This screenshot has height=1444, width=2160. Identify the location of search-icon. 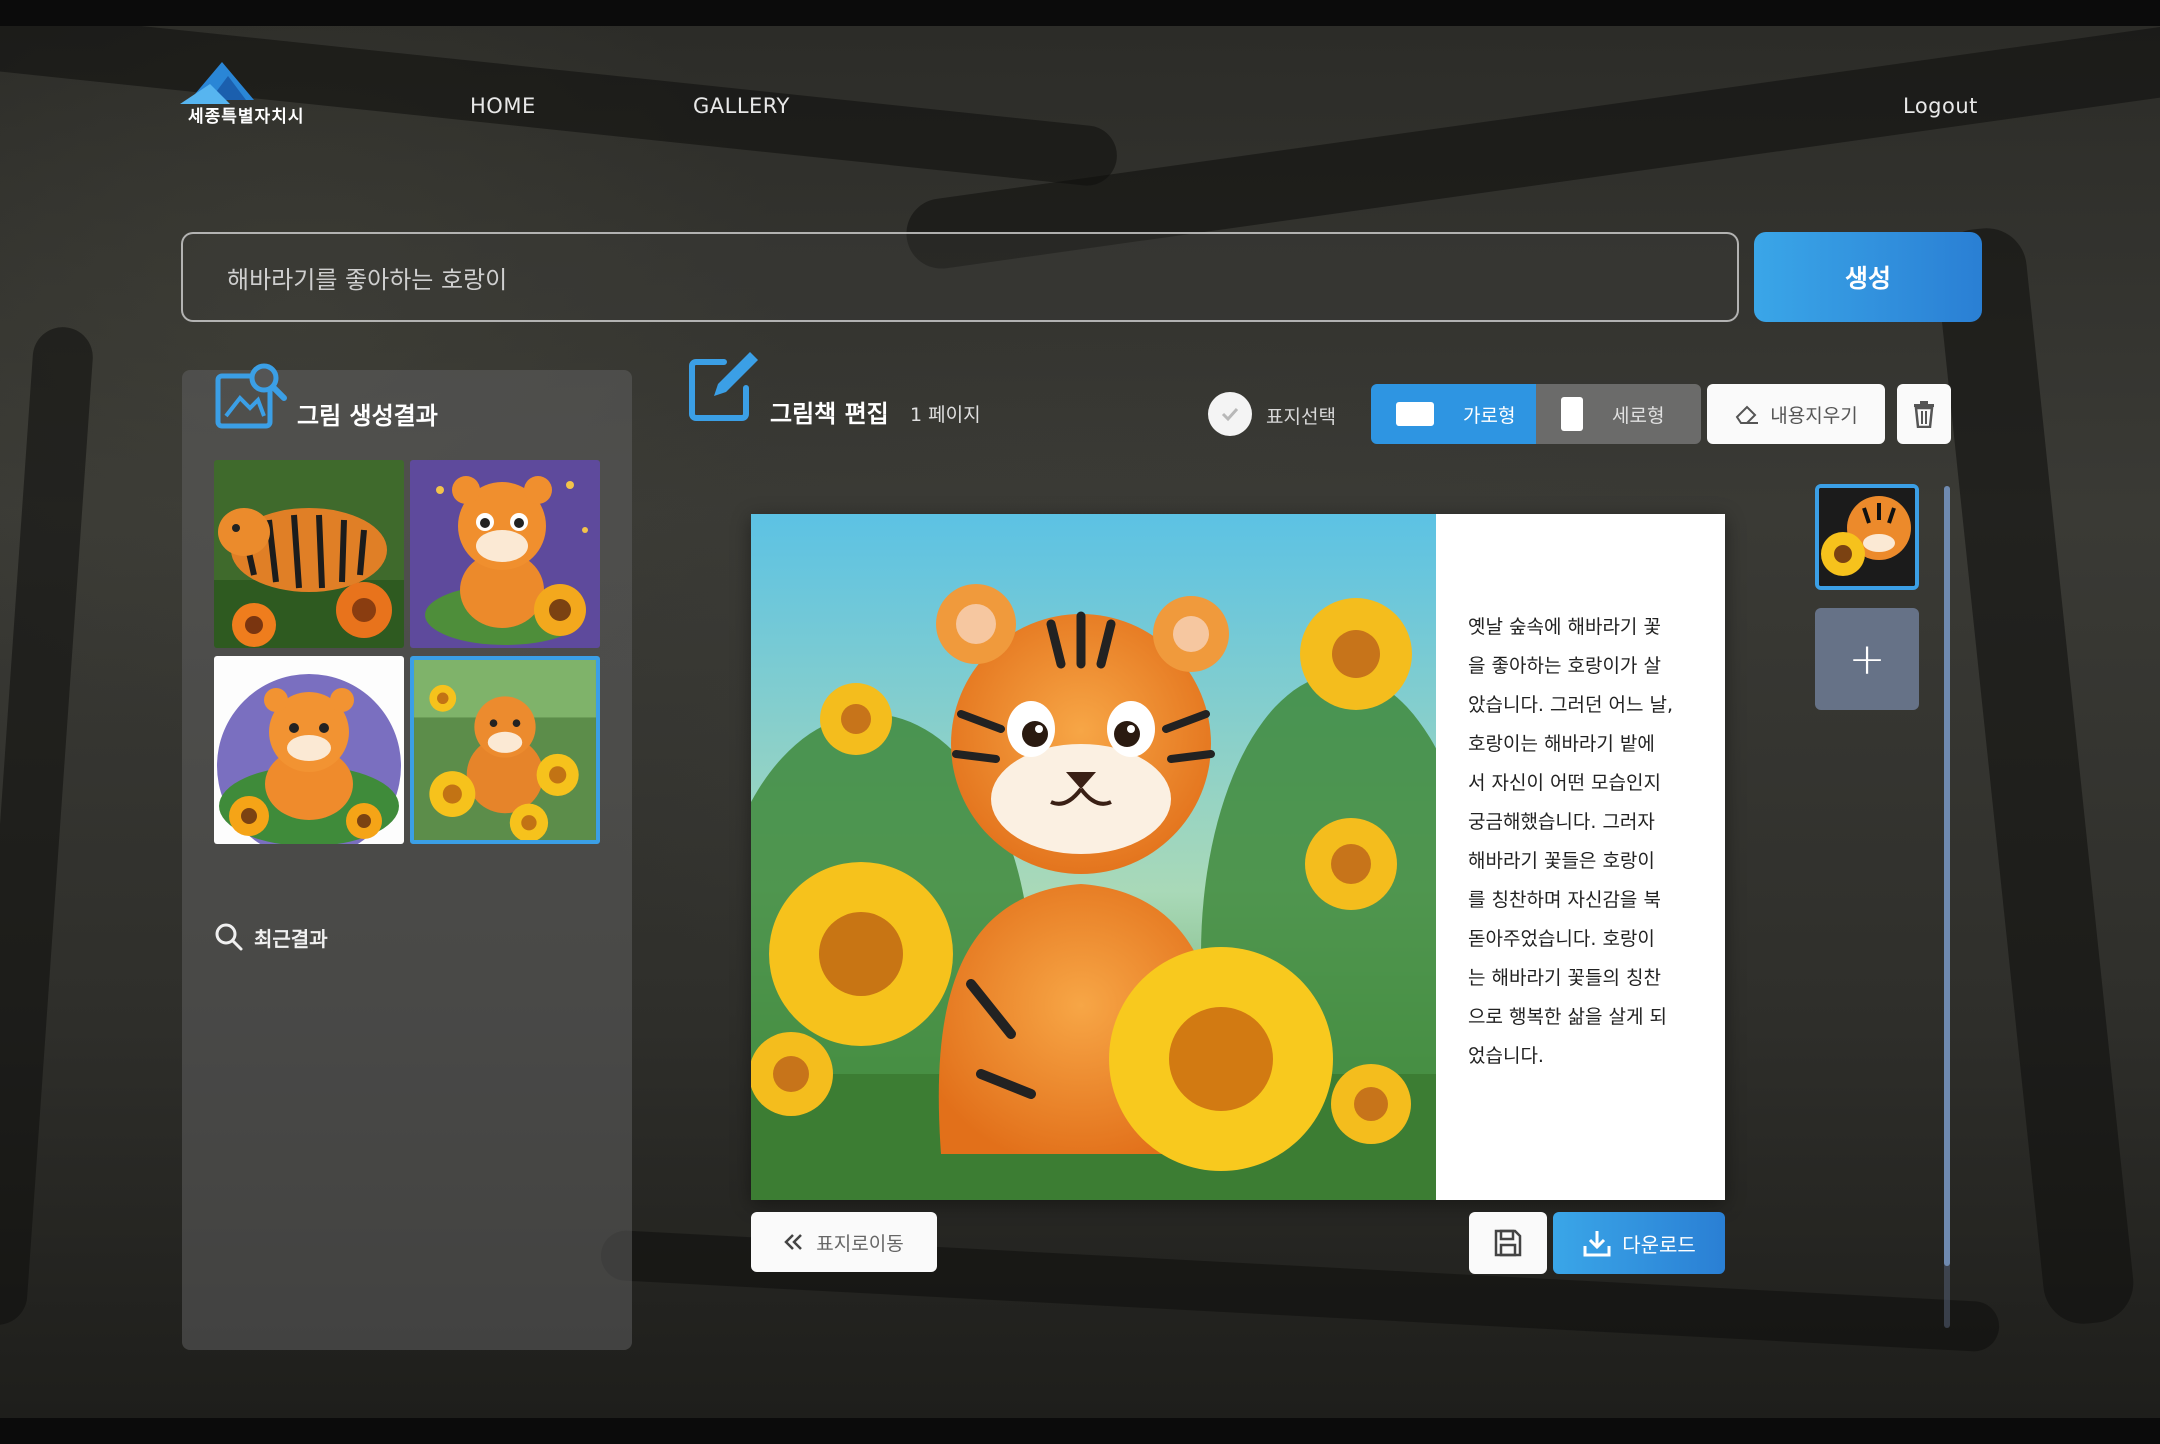
(229, 937).